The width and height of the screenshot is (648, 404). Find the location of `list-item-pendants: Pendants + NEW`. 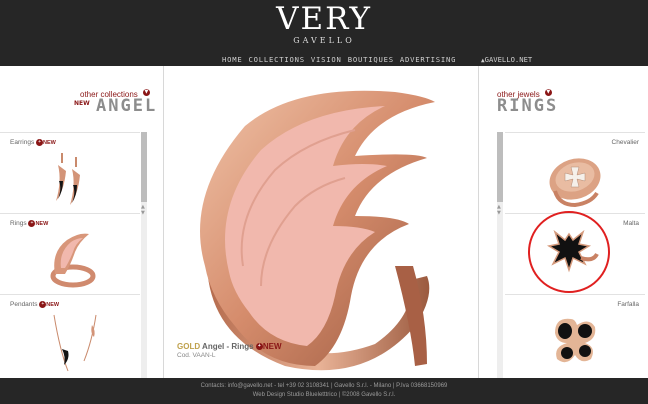

list-item-pendants: Pendants + NEW is located at coordinates (70, 334).